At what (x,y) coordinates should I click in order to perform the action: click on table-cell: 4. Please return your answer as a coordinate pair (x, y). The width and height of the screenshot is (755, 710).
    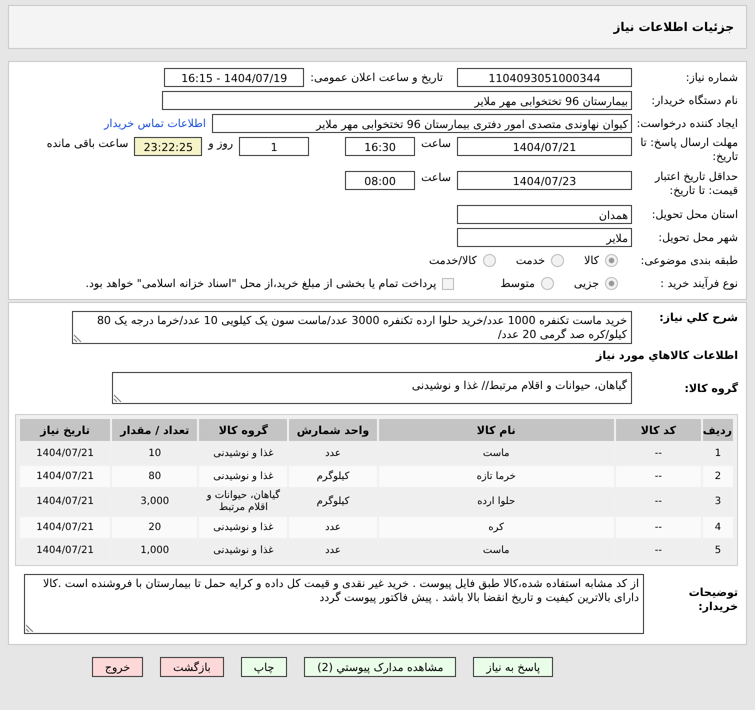
    Looking at the image, I should click on (717, 527).